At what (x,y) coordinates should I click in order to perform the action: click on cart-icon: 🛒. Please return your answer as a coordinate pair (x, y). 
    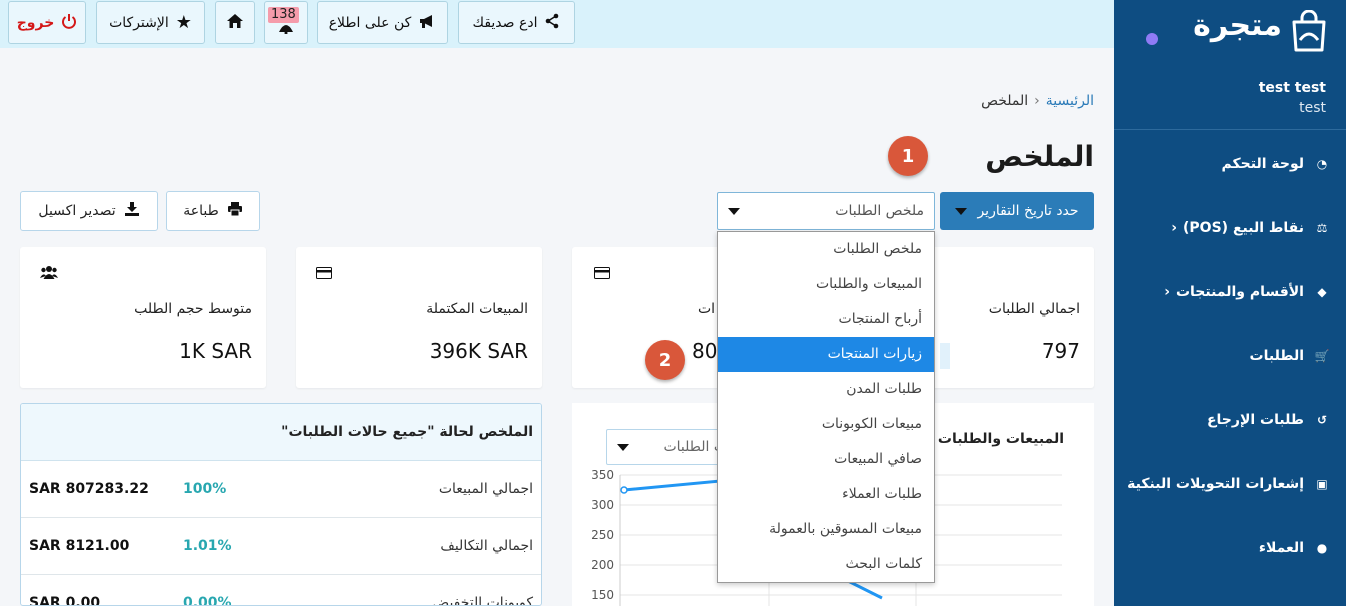
    Looking at the image, I should click on (1322, 356).